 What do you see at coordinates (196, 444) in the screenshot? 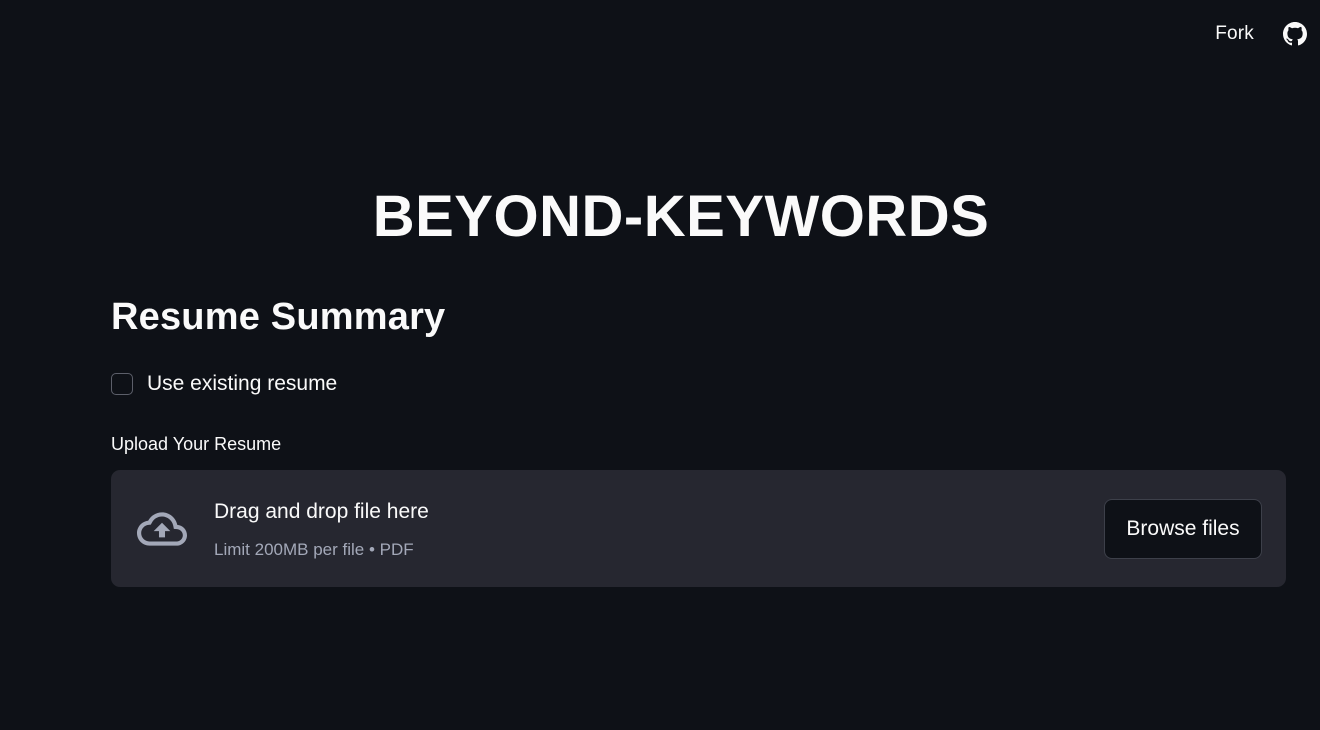
I see `upload-label: Upload Your Resume` at bounding box center [196, 444].